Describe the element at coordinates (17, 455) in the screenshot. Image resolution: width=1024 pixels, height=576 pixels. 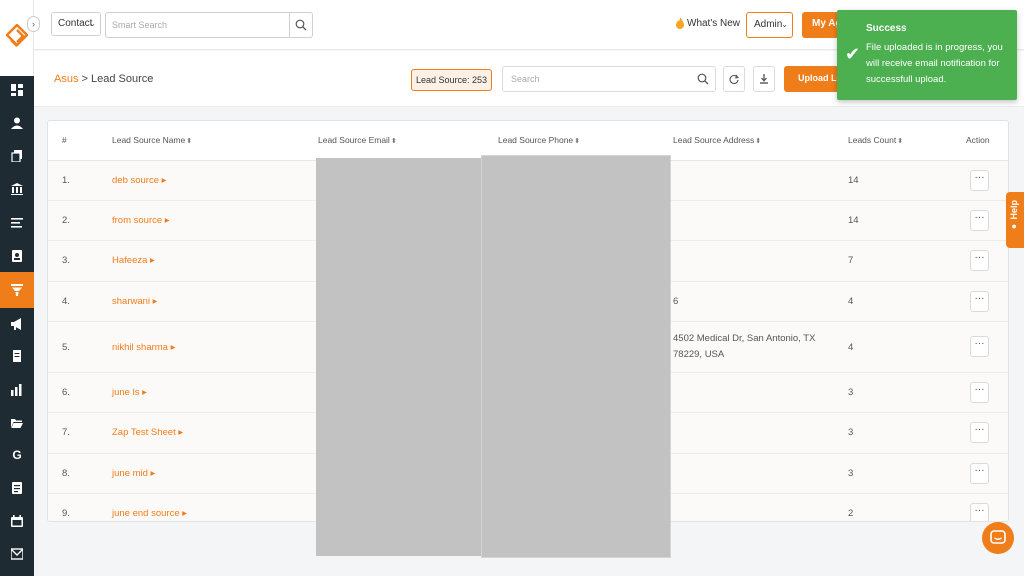
I see `sidebar-item-google: G` at that location.